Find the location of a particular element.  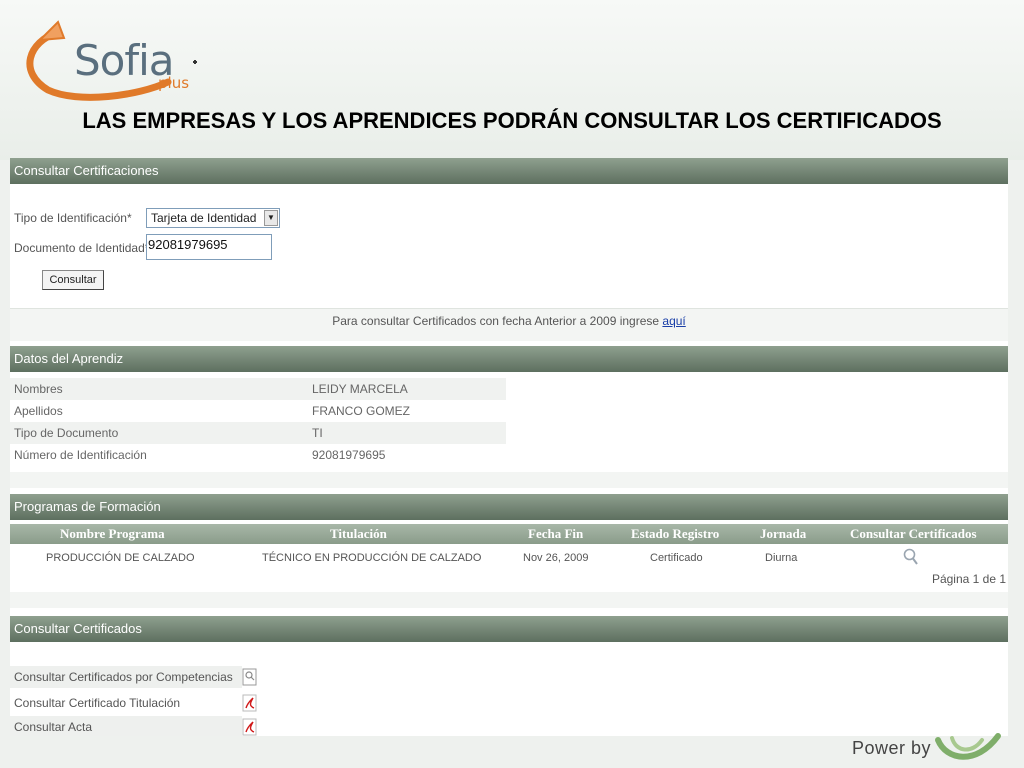

section-header-consultar-certificaciones: Consultar Certificaciones is located at coordinates (509, 171).